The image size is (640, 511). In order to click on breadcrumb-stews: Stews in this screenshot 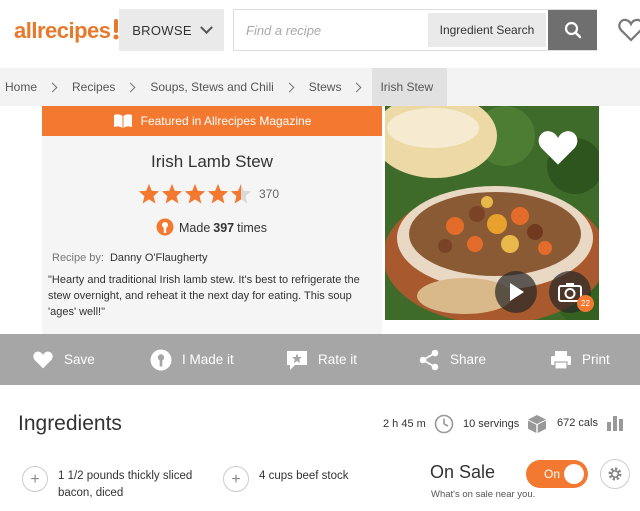, I will do `click(325, 87)`.